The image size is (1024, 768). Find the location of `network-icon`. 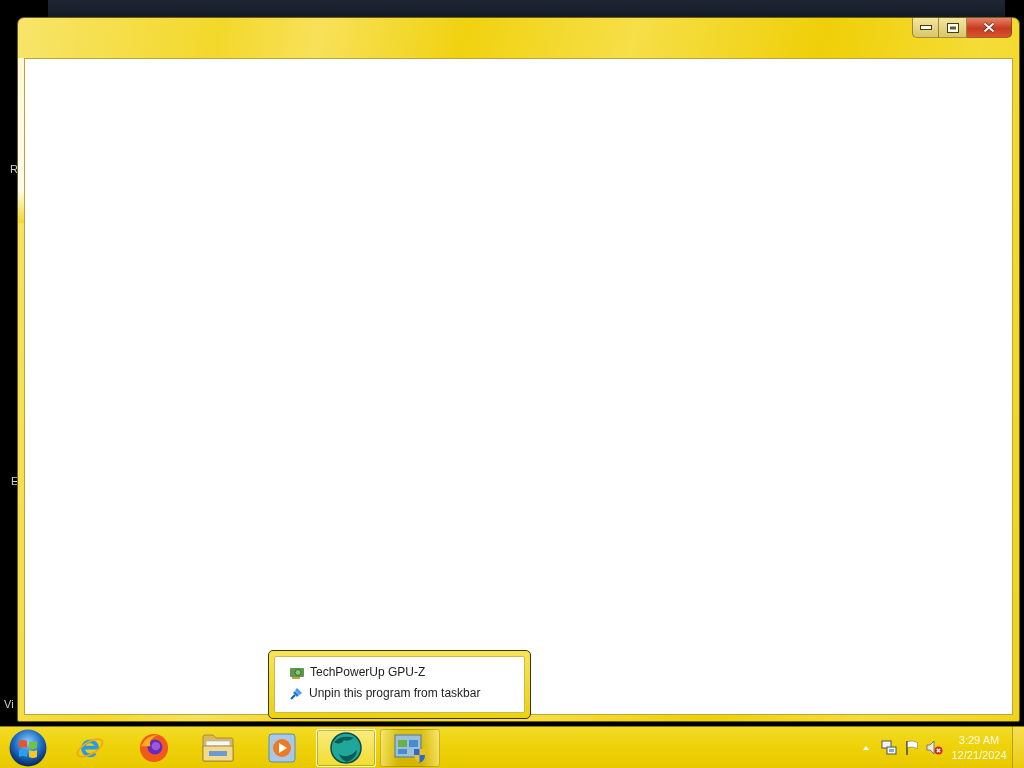

network-icon is located at coordinates (888, 747).